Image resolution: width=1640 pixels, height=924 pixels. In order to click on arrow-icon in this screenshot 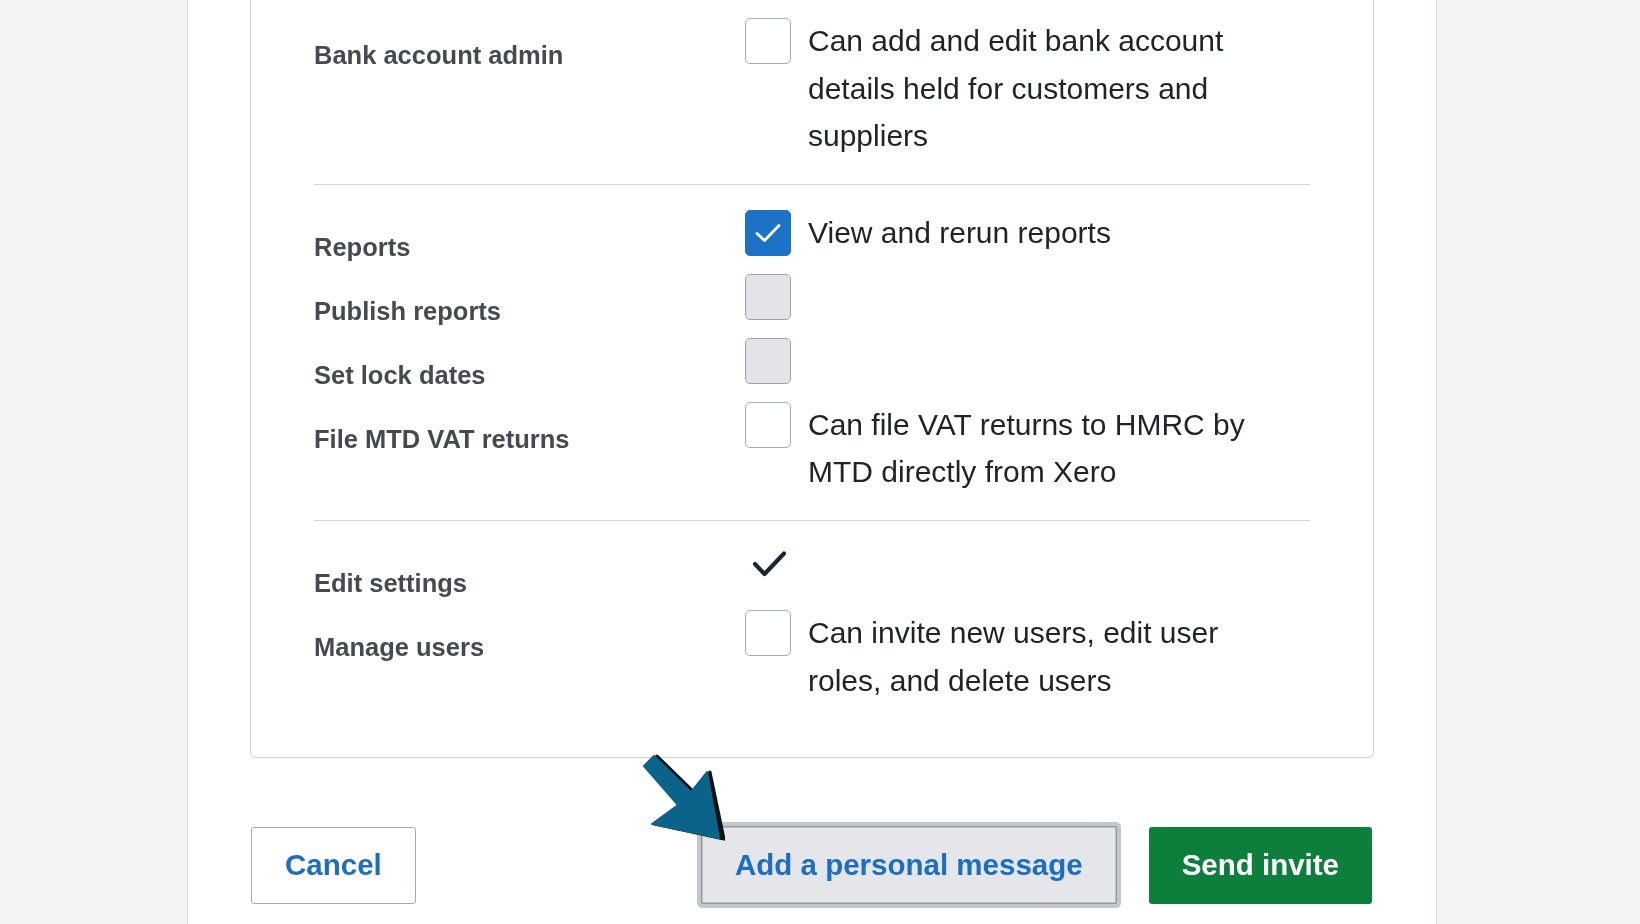, I will do `click(683, 798)`.